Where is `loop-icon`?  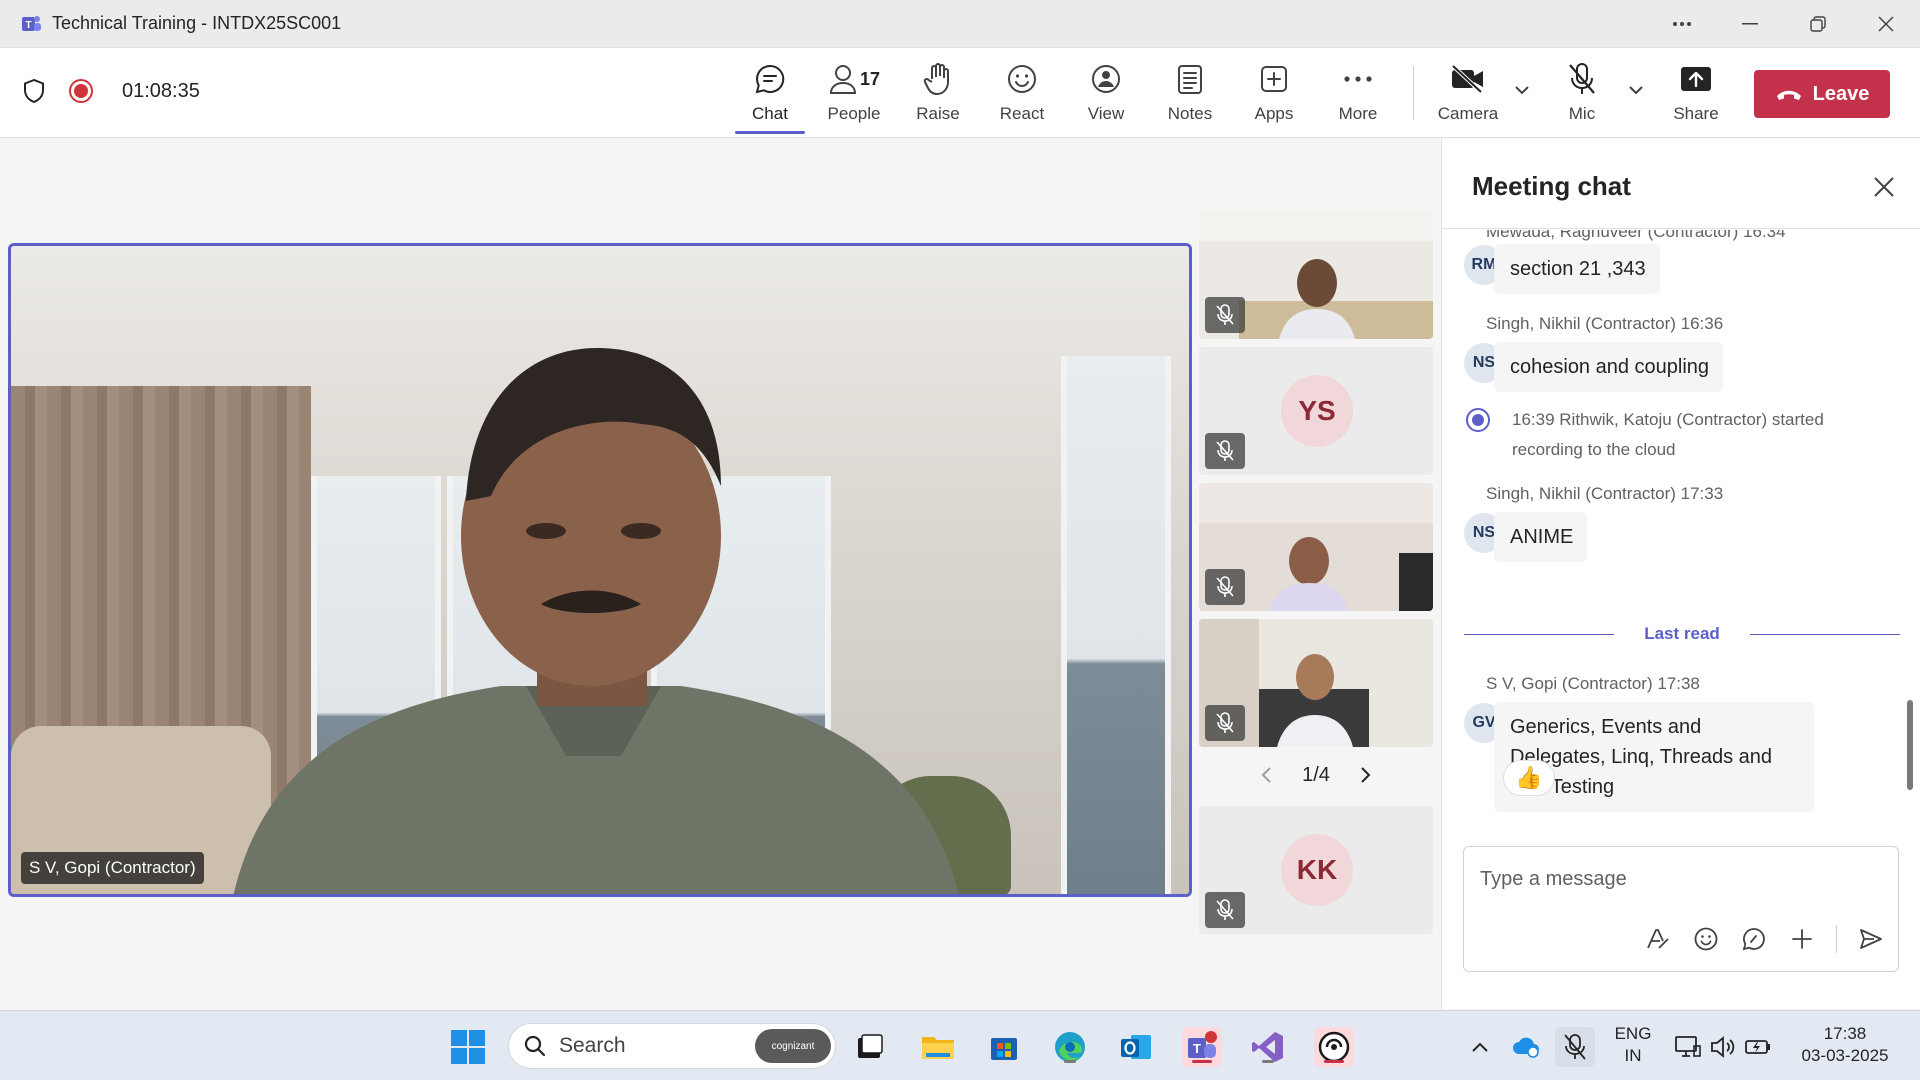 loop-icon is located at coordinates (1753, 939).